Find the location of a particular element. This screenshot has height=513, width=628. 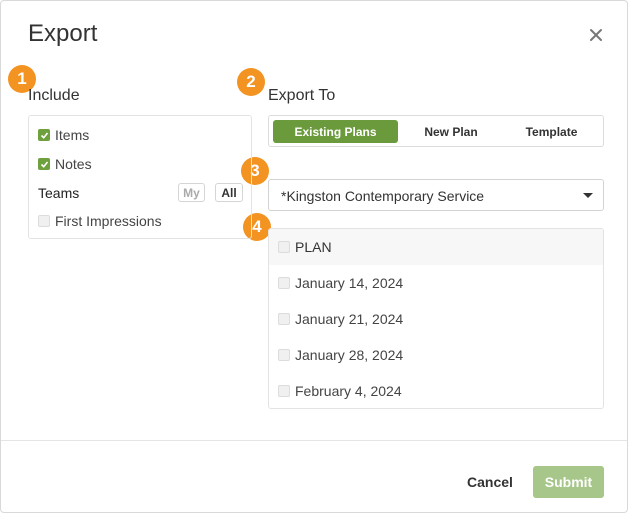

plan-row: February 4, 2024 is located at coordinates (436, 390).